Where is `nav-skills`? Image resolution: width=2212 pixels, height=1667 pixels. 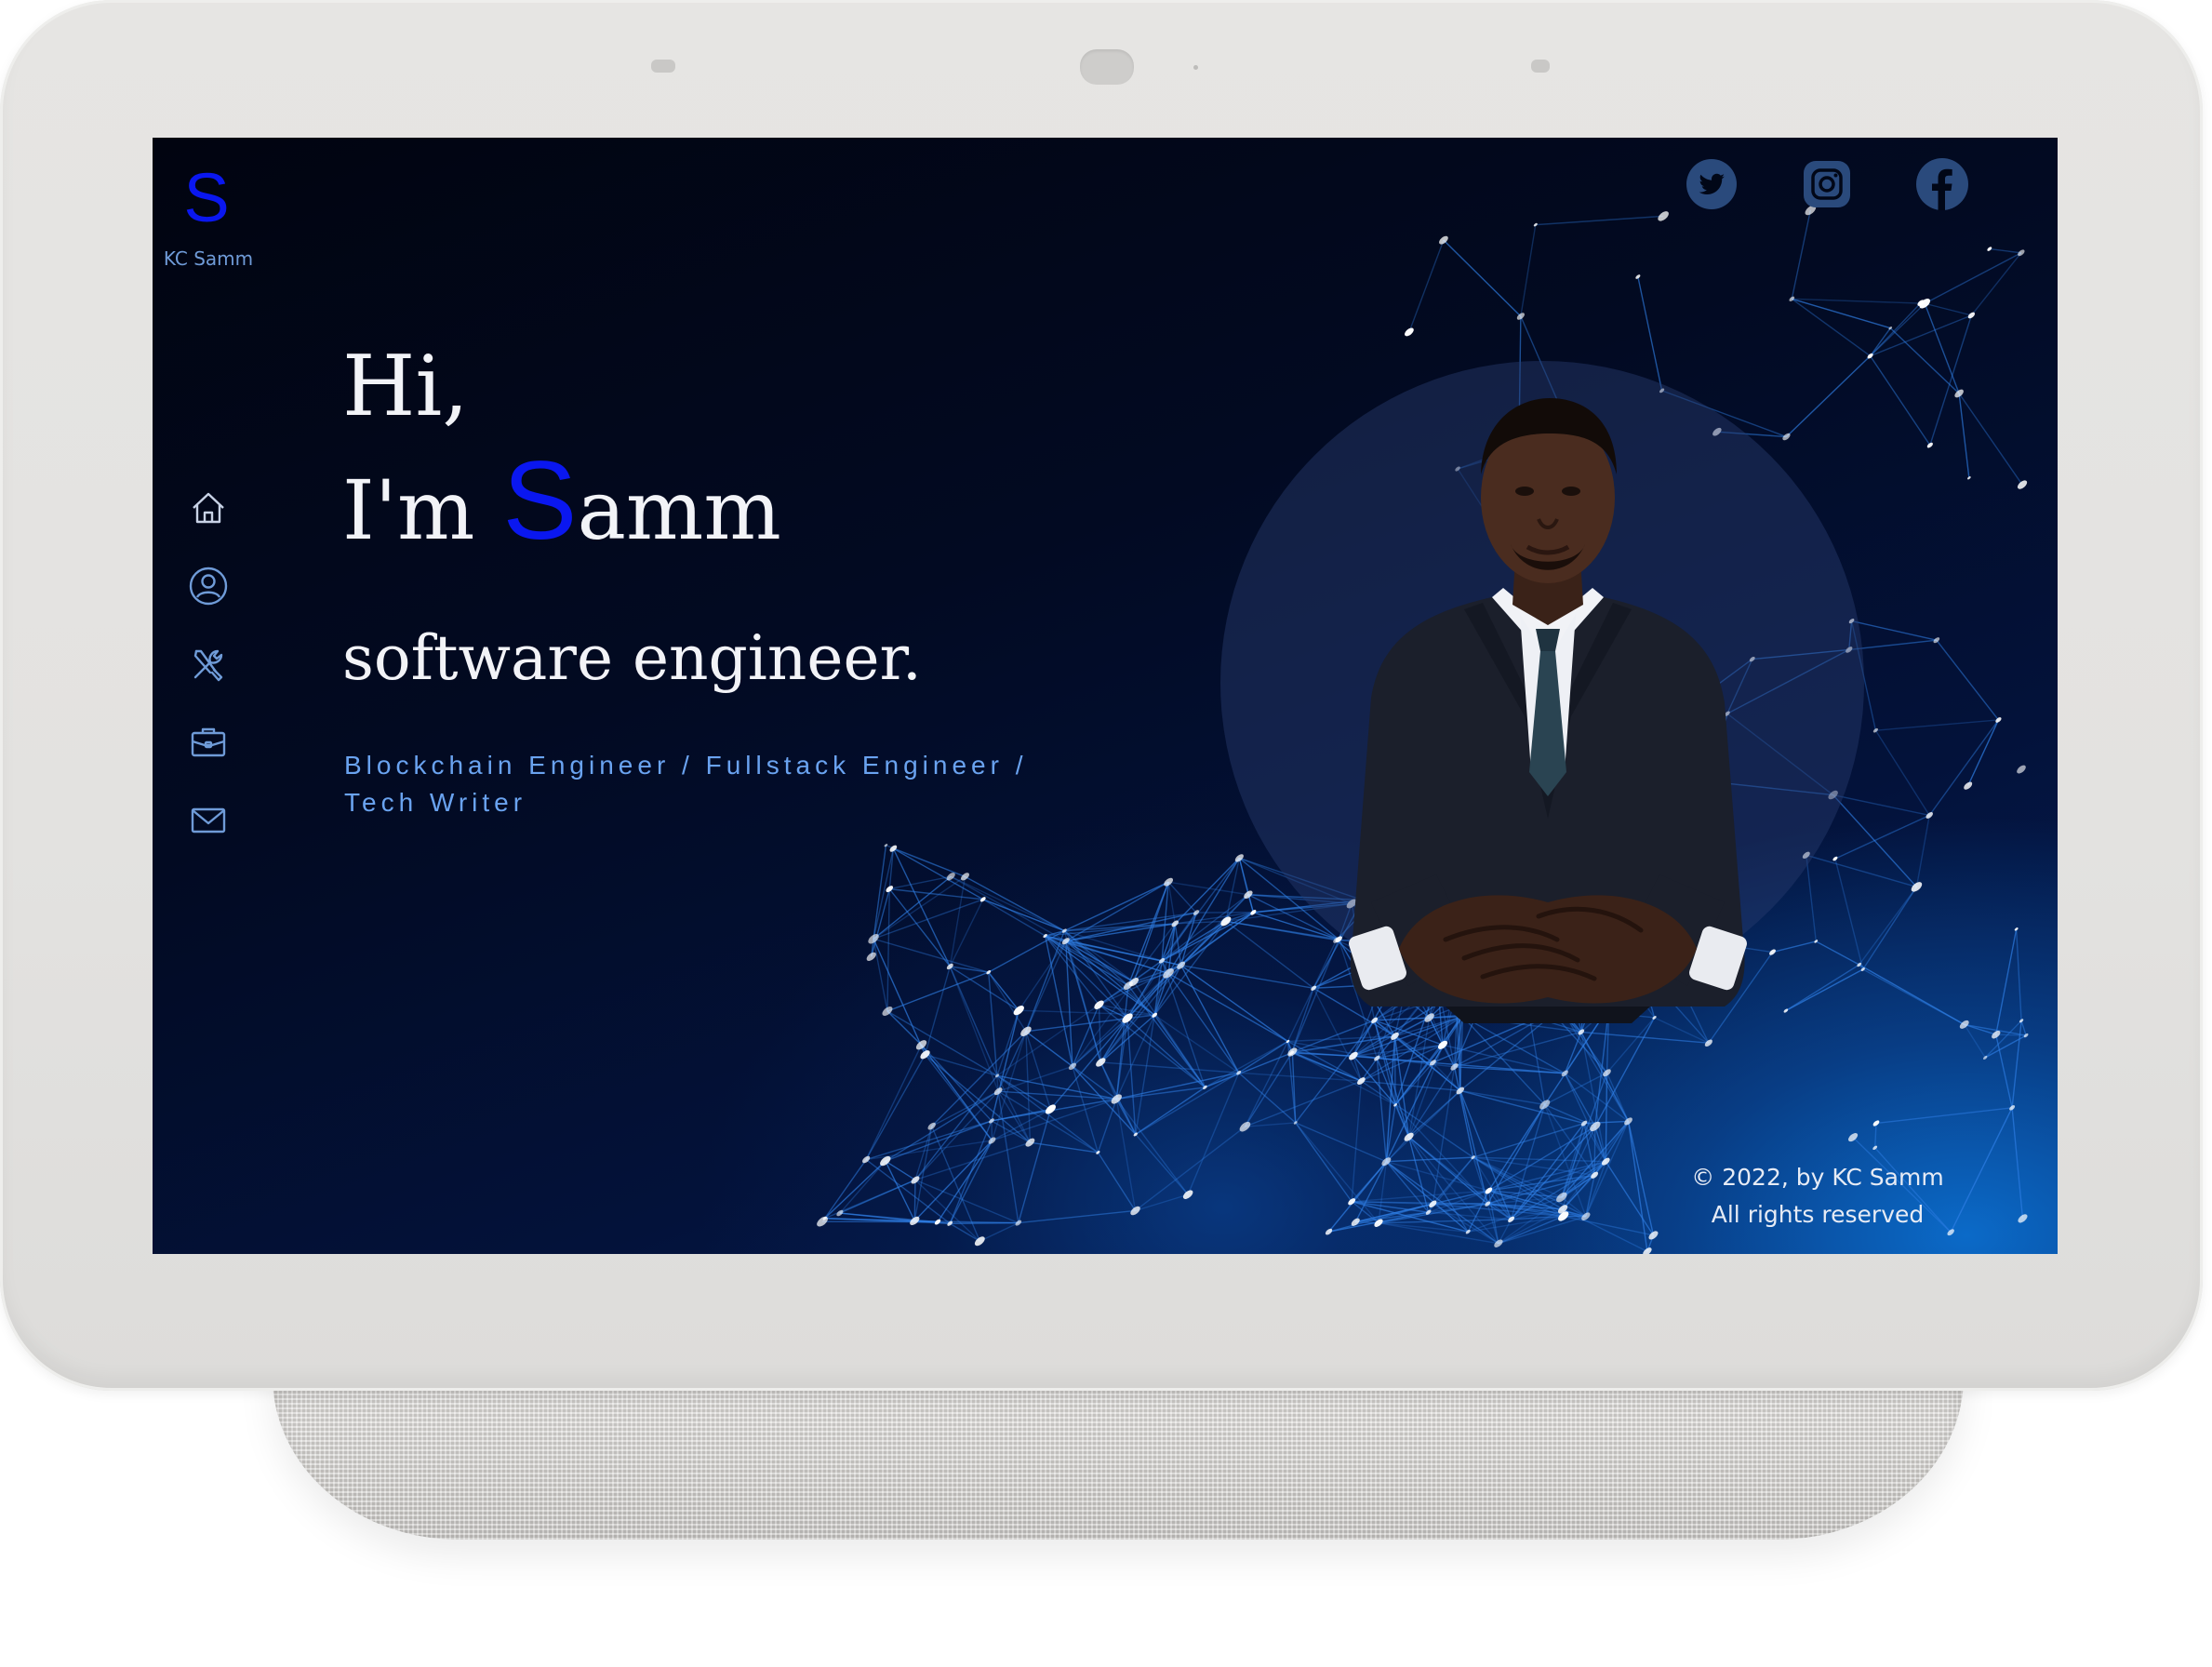 nav-skills is located at coordinates (208, 666).